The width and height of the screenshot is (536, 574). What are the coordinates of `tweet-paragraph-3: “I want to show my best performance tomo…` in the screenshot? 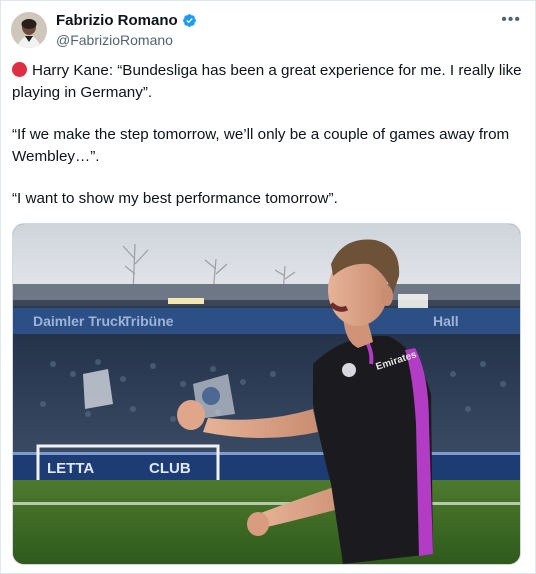 It's located at (175, 198).